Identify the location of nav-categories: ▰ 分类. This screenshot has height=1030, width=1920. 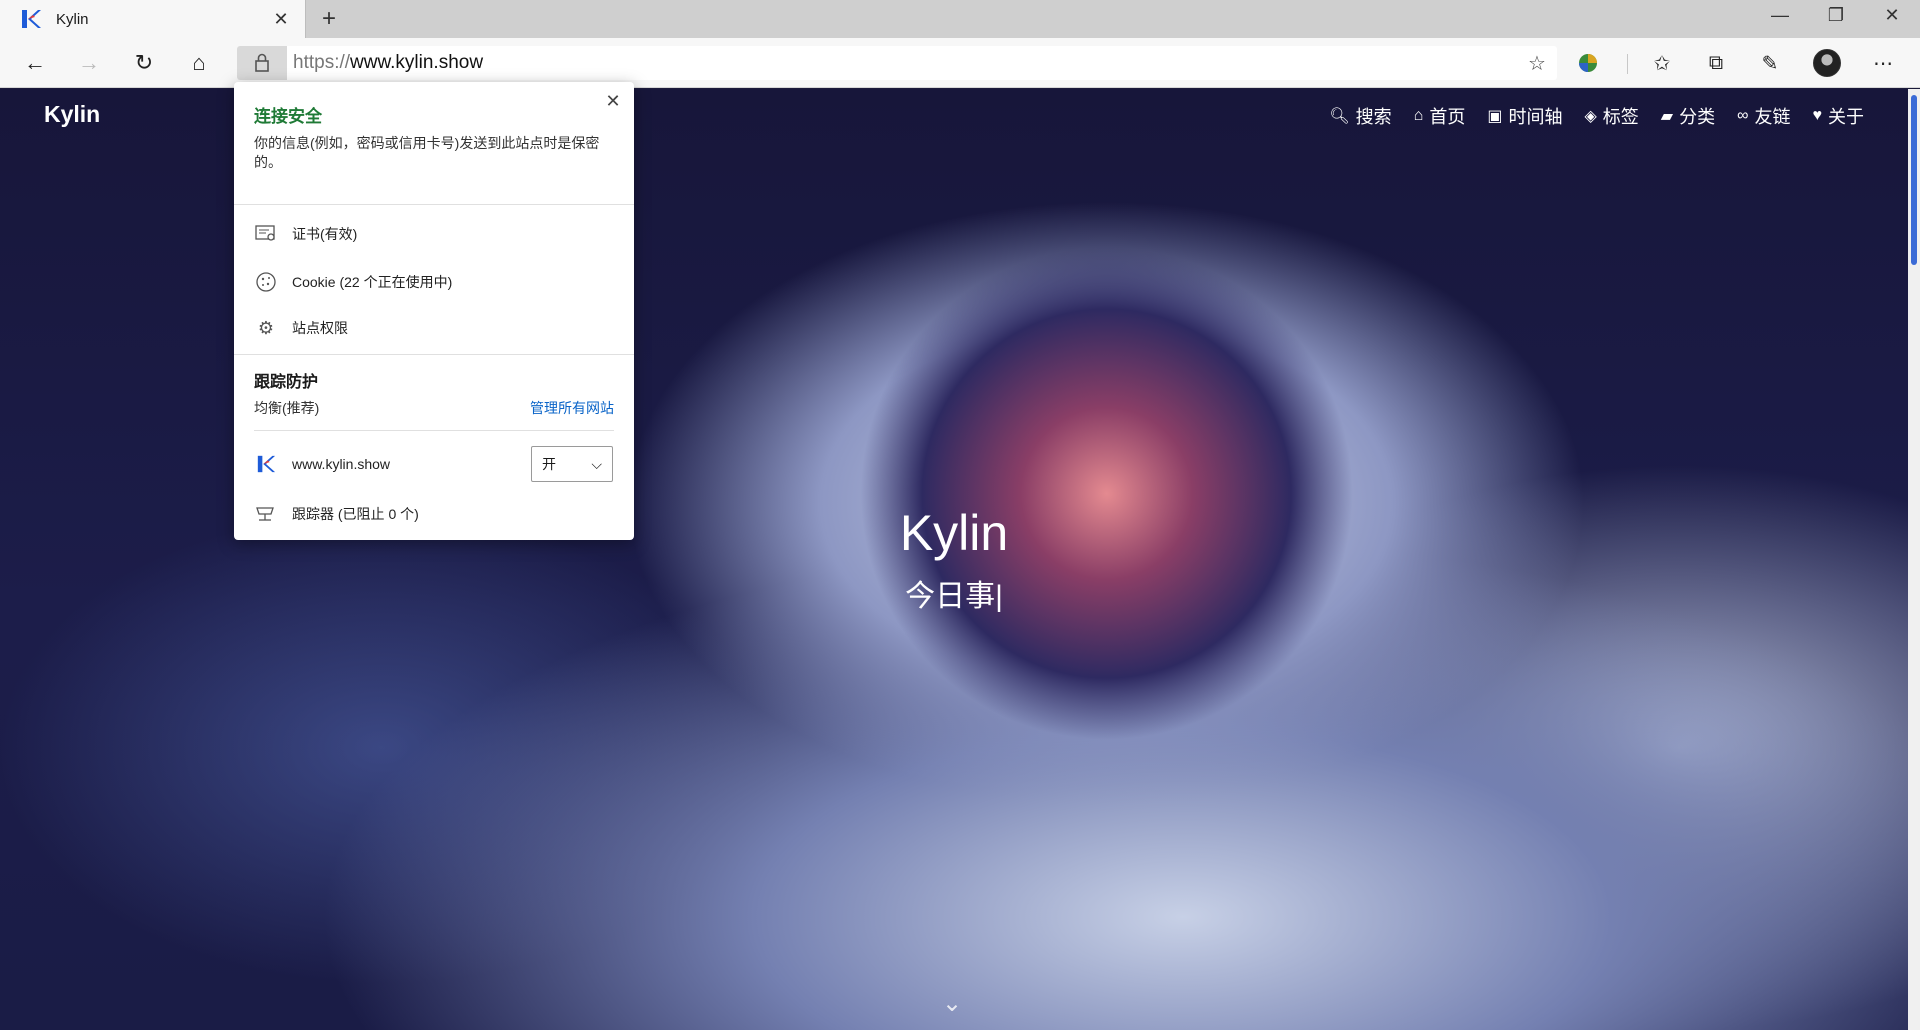
(1688, 116).